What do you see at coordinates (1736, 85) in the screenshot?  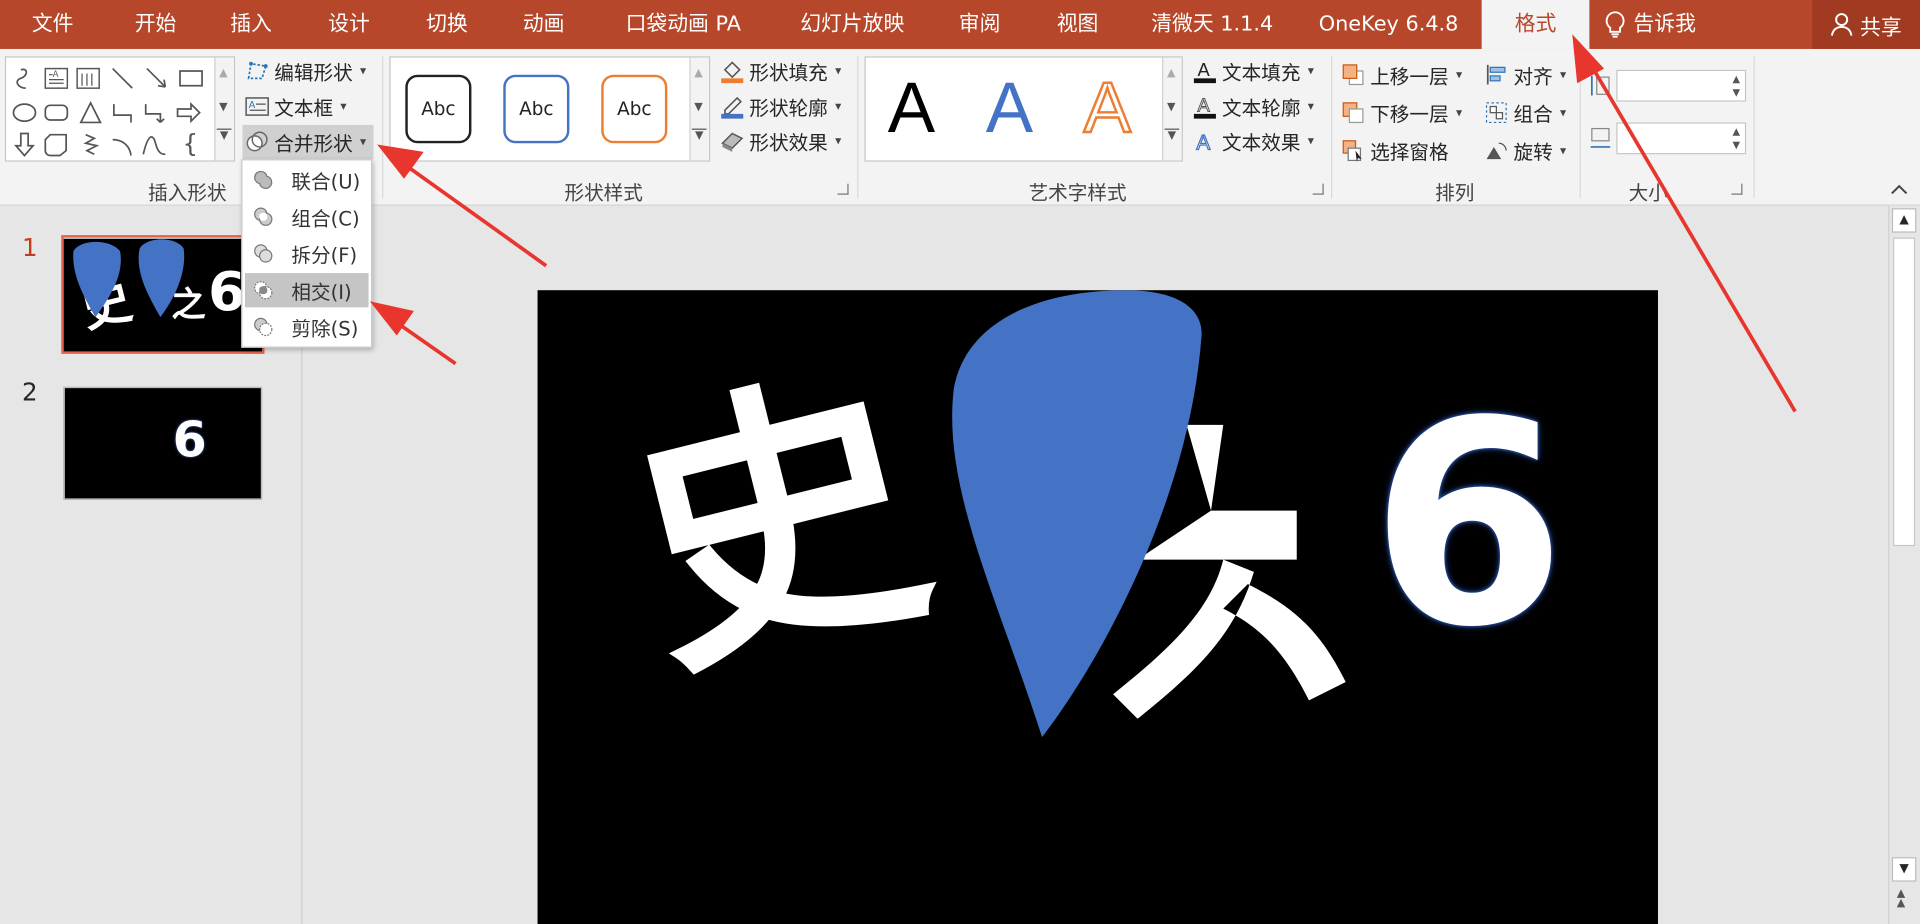 I see `height-spinner-icon: ▲ ▼` at bounding box center [1736, 85].